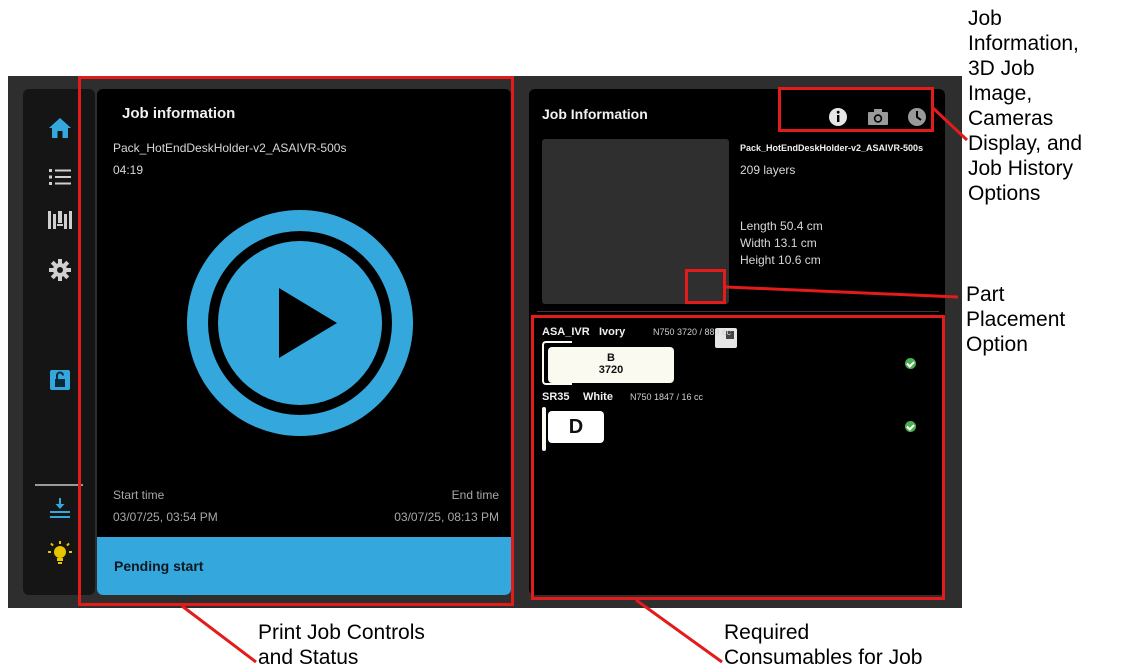 This screenshot has width=1122, height=670. What do you see at coordinates (823, 645) in the screenshot?
I see `annotation-consumables: Required Consumables for Job` at bounding box center [823, 645].